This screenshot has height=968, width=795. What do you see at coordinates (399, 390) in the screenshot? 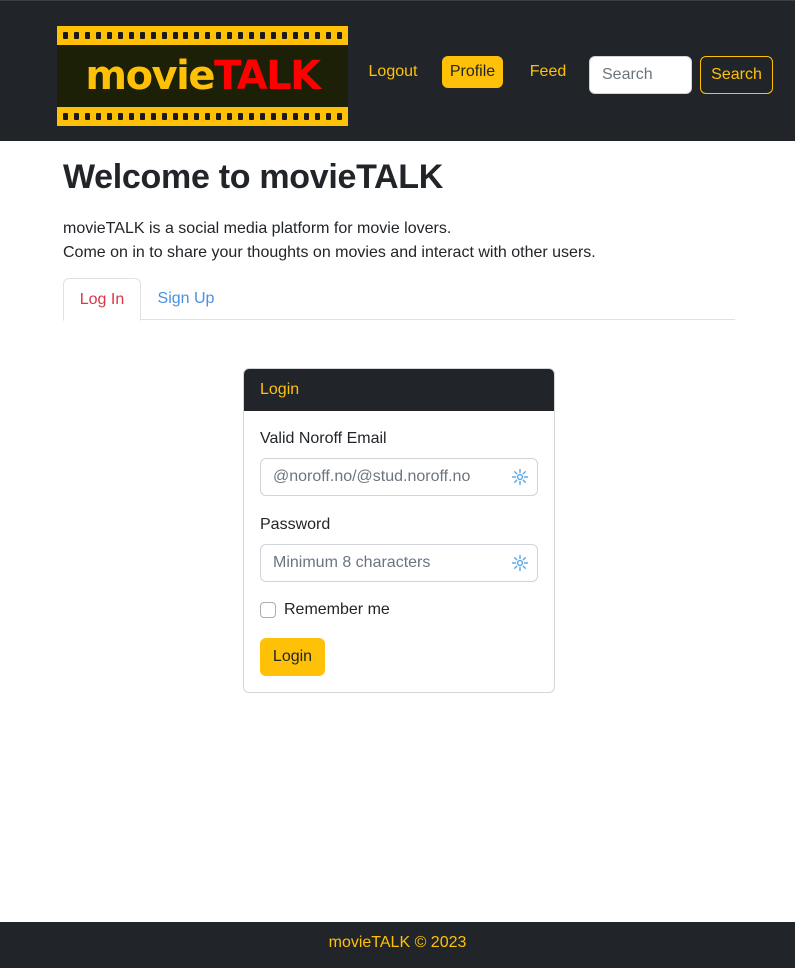
I see `login-card-header: Login` at bounding box center [399, 390].